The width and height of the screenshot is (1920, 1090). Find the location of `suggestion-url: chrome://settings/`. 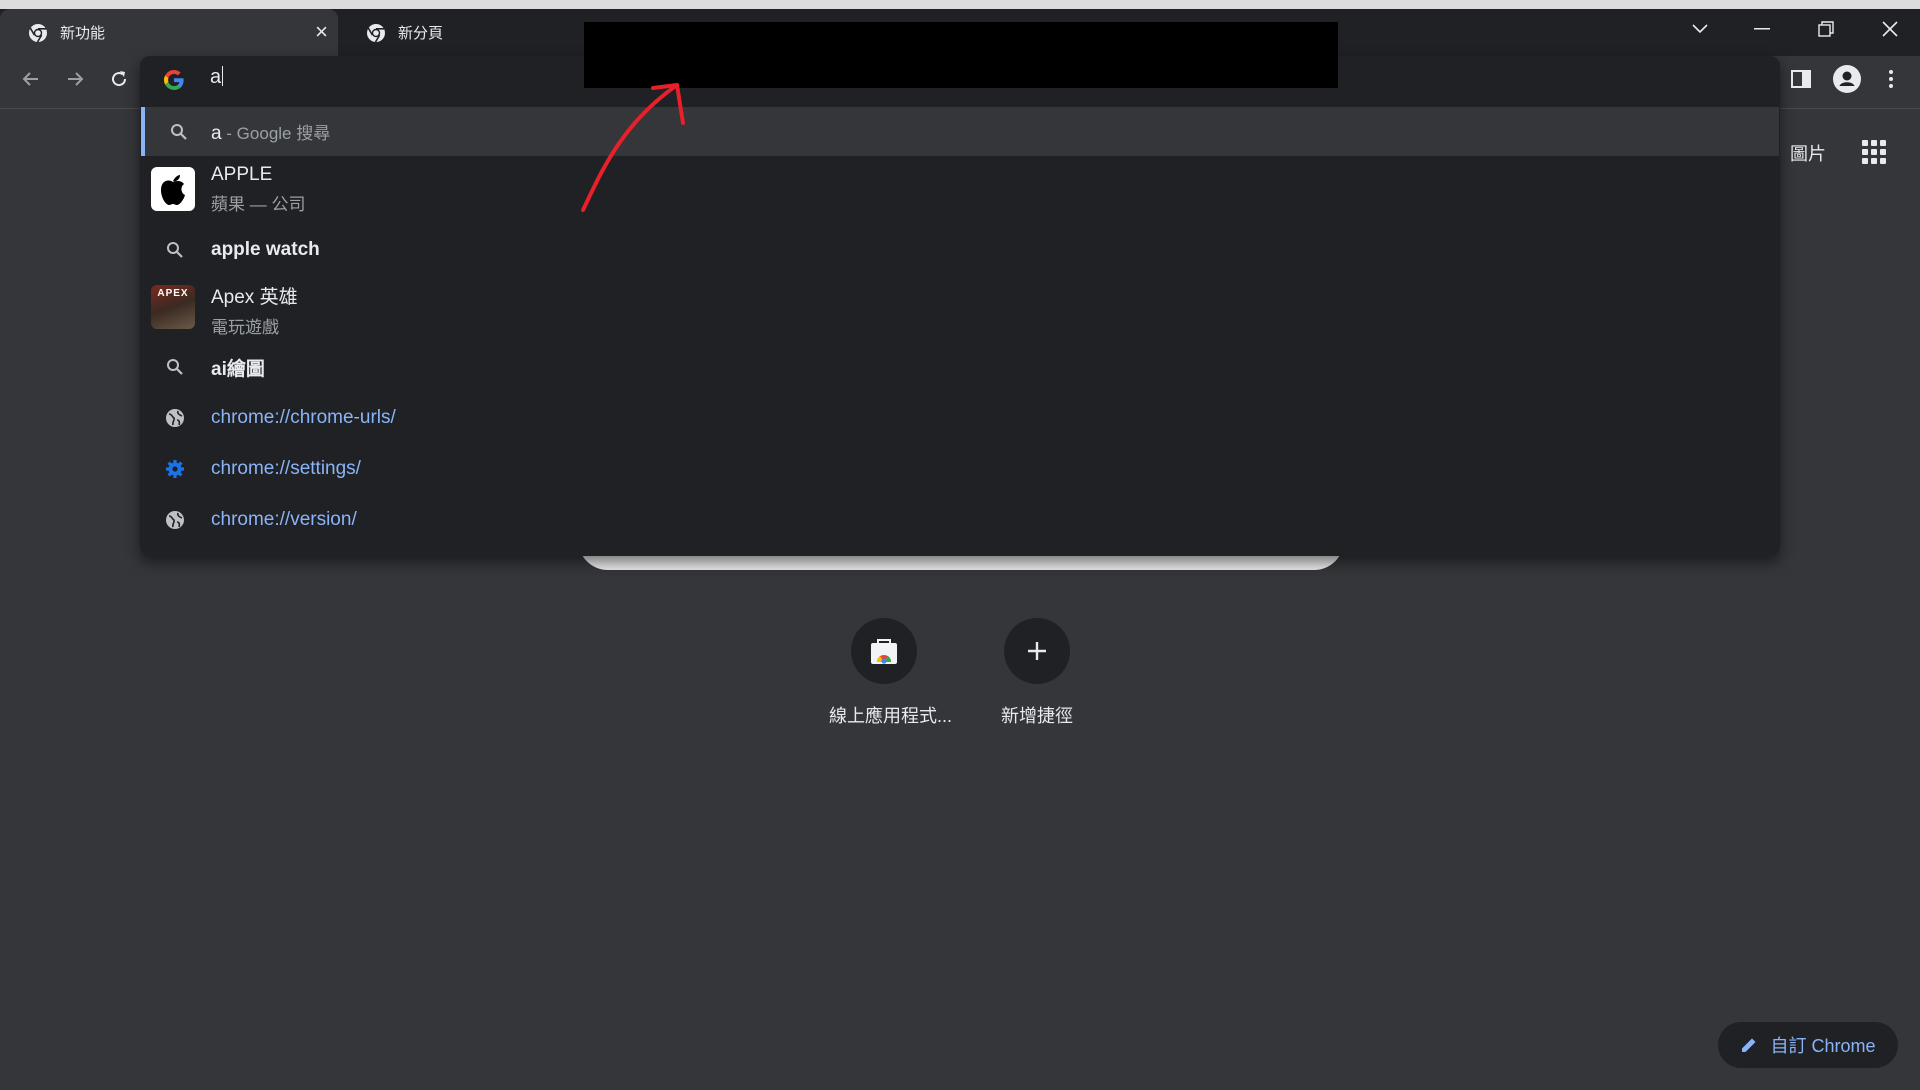

suggestion-url: chrome://settings/ is located at coordinates (286, 468).